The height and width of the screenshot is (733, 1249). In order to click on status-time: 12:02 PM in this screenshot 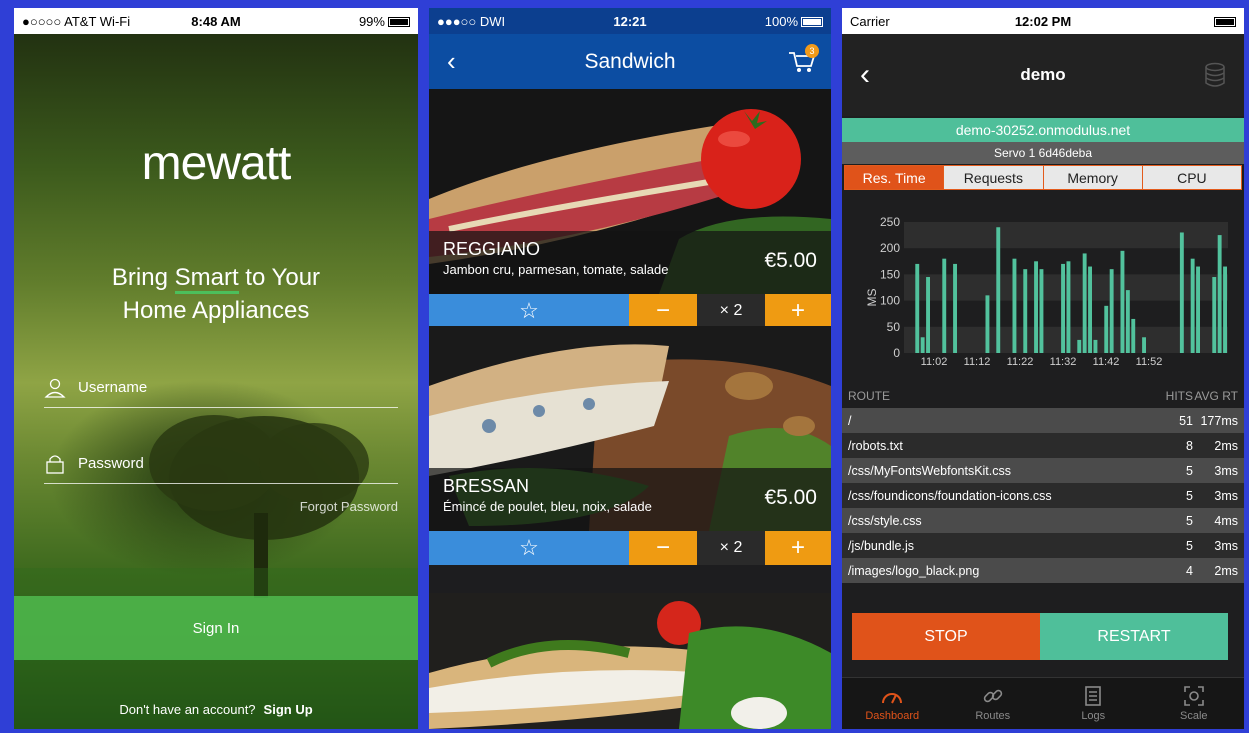, I will do `click(1043, 21)`.